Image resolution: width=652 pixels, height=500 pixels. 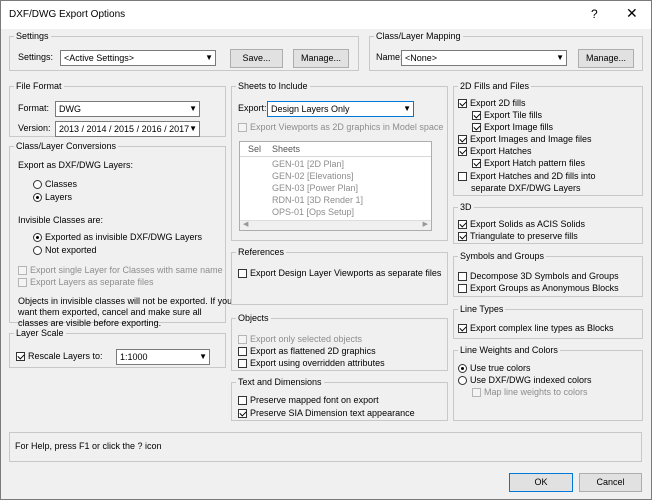 I want to click on flattened-2d-checkbox: Export as flattened 2D graphics, so click(x=307, y=351).